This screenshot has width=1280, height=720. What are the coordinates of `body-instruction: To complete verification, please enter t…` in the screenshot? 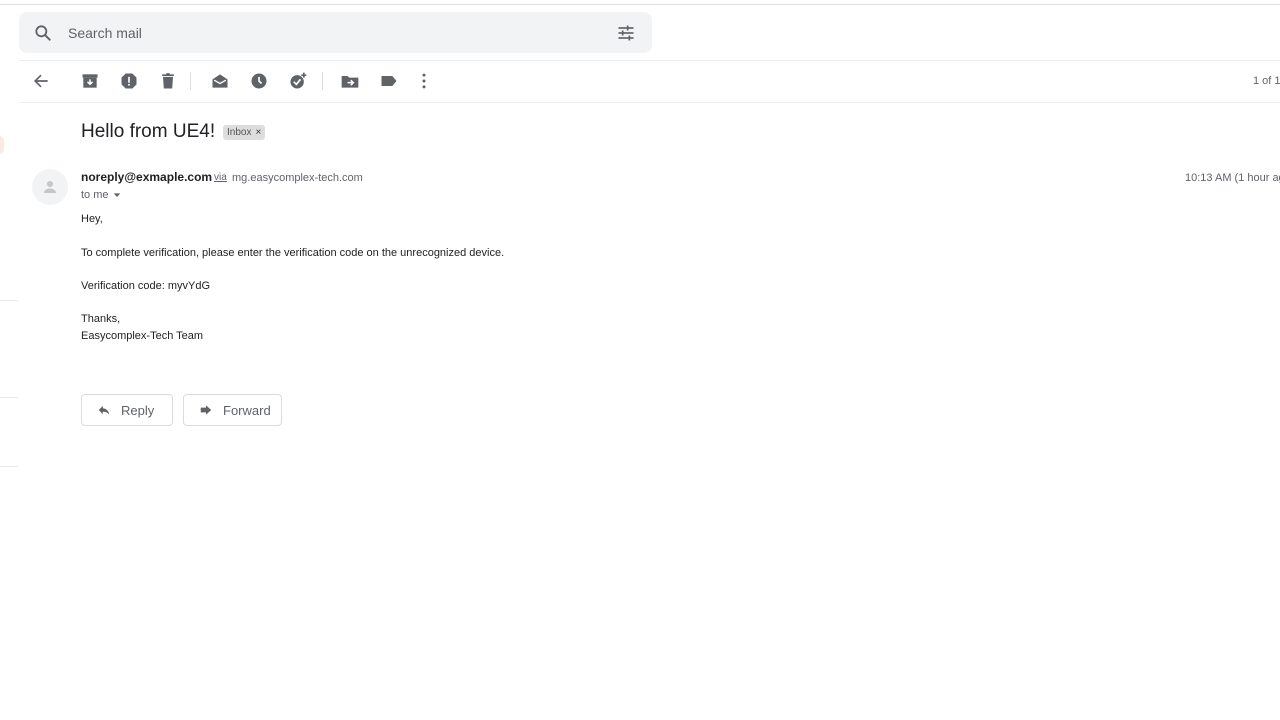 It's located at (293, 253).